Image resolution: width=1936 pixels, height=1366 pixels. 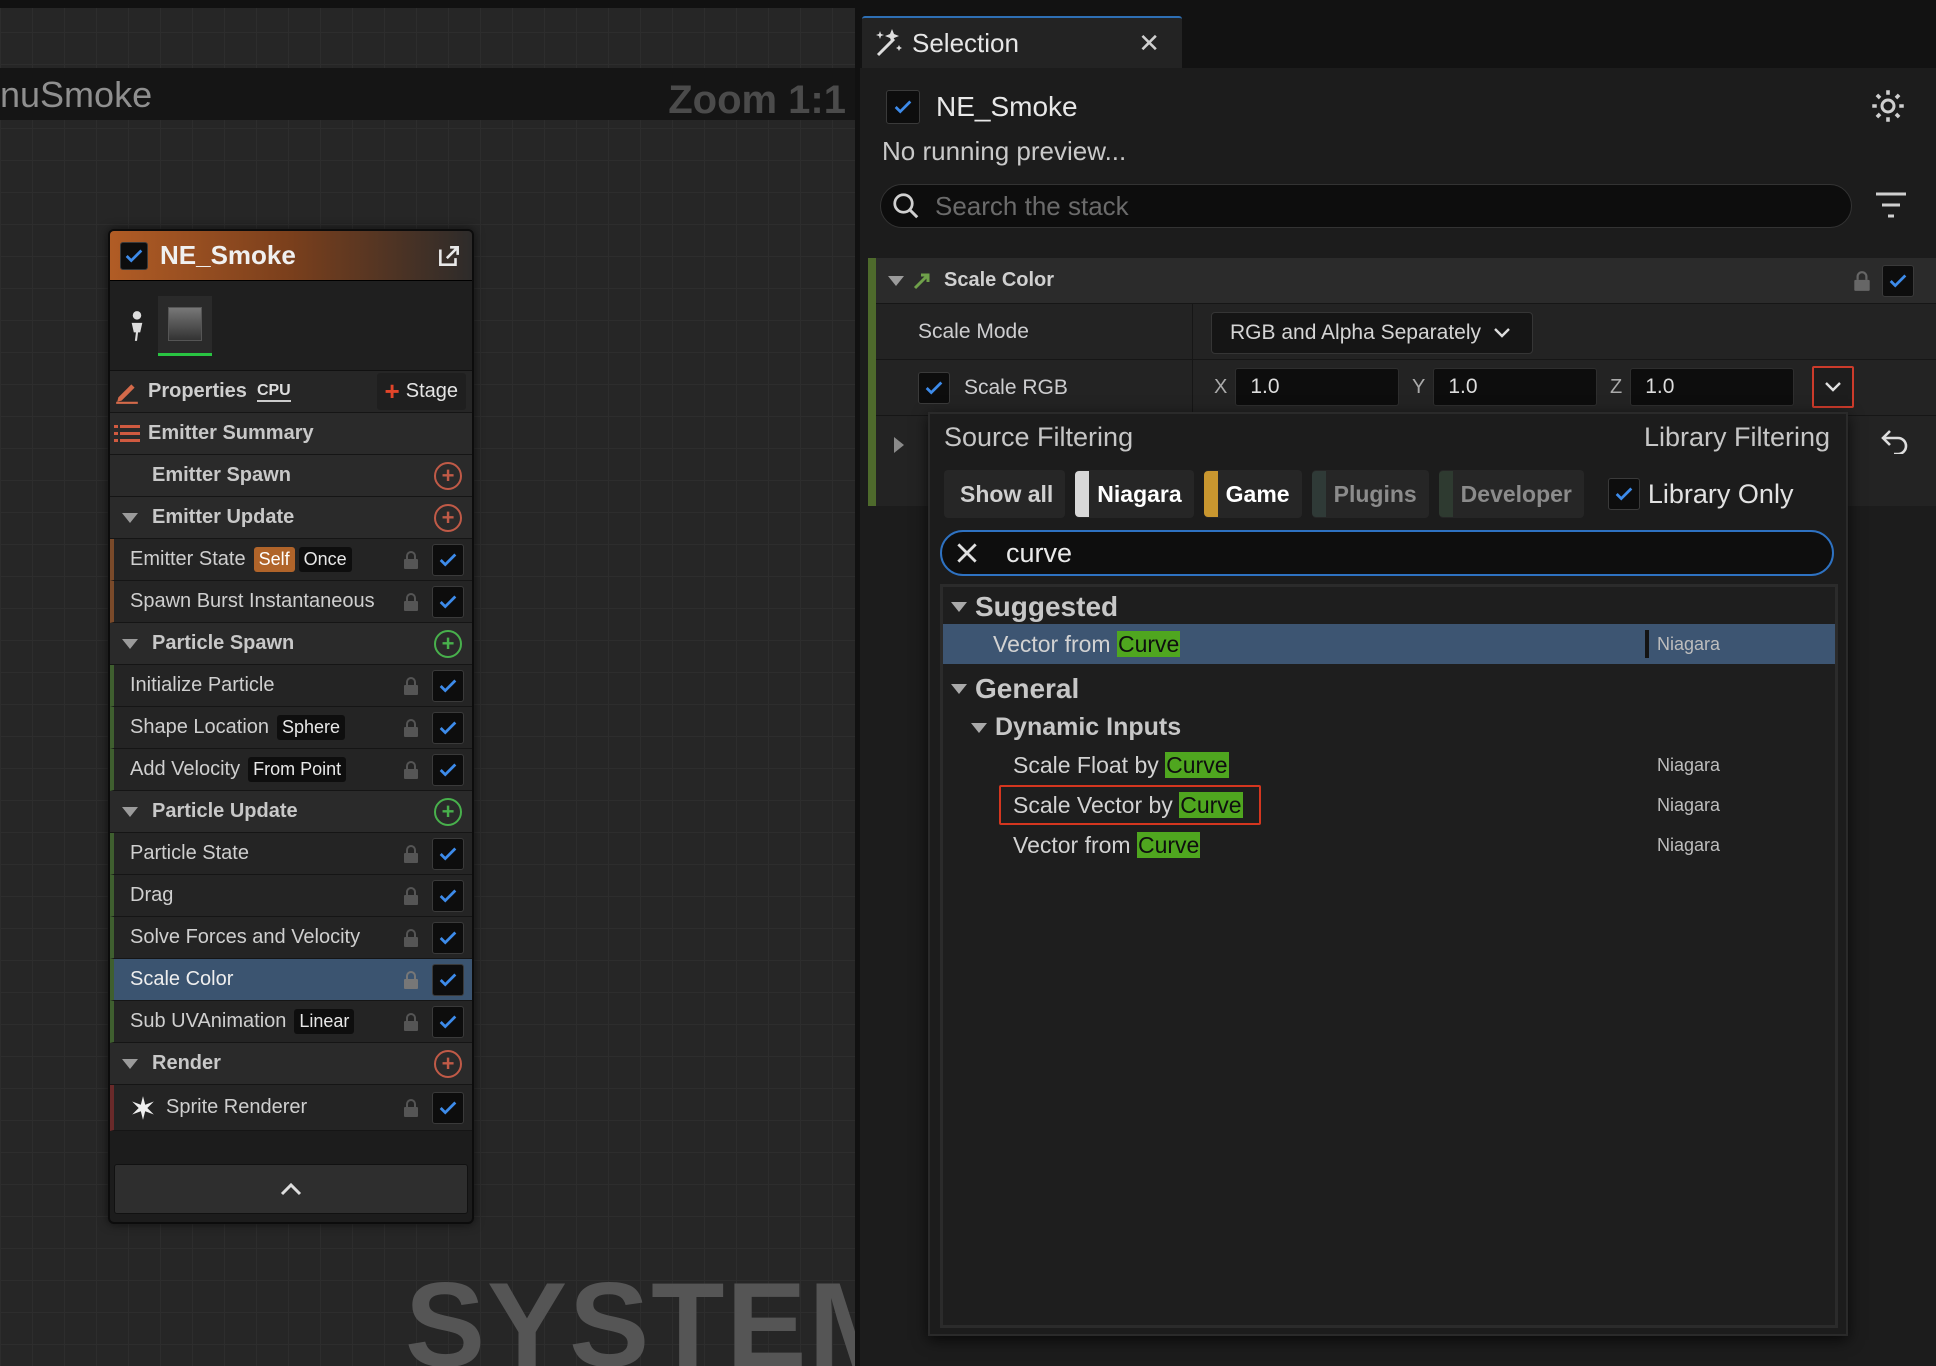 I want to click on dynamic-input-search-input, so click(x=1406, y=553).